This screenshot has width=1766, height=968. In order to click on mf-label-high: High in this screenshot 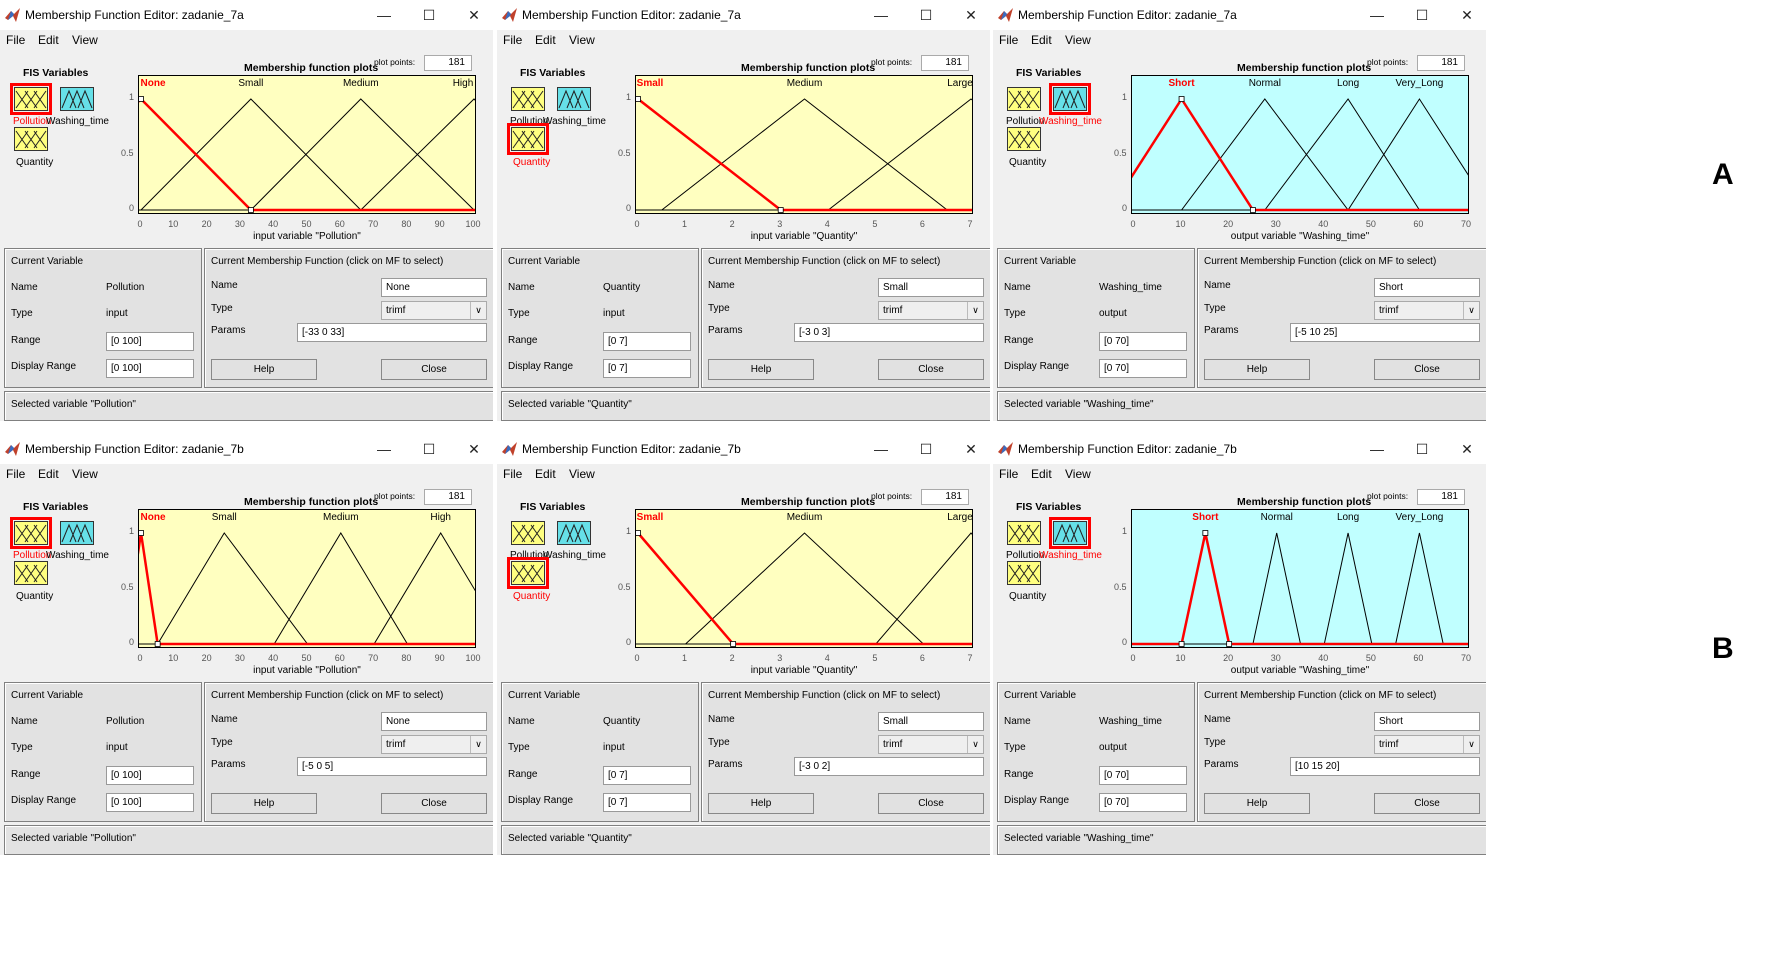, I will do `click(440, 517)`.